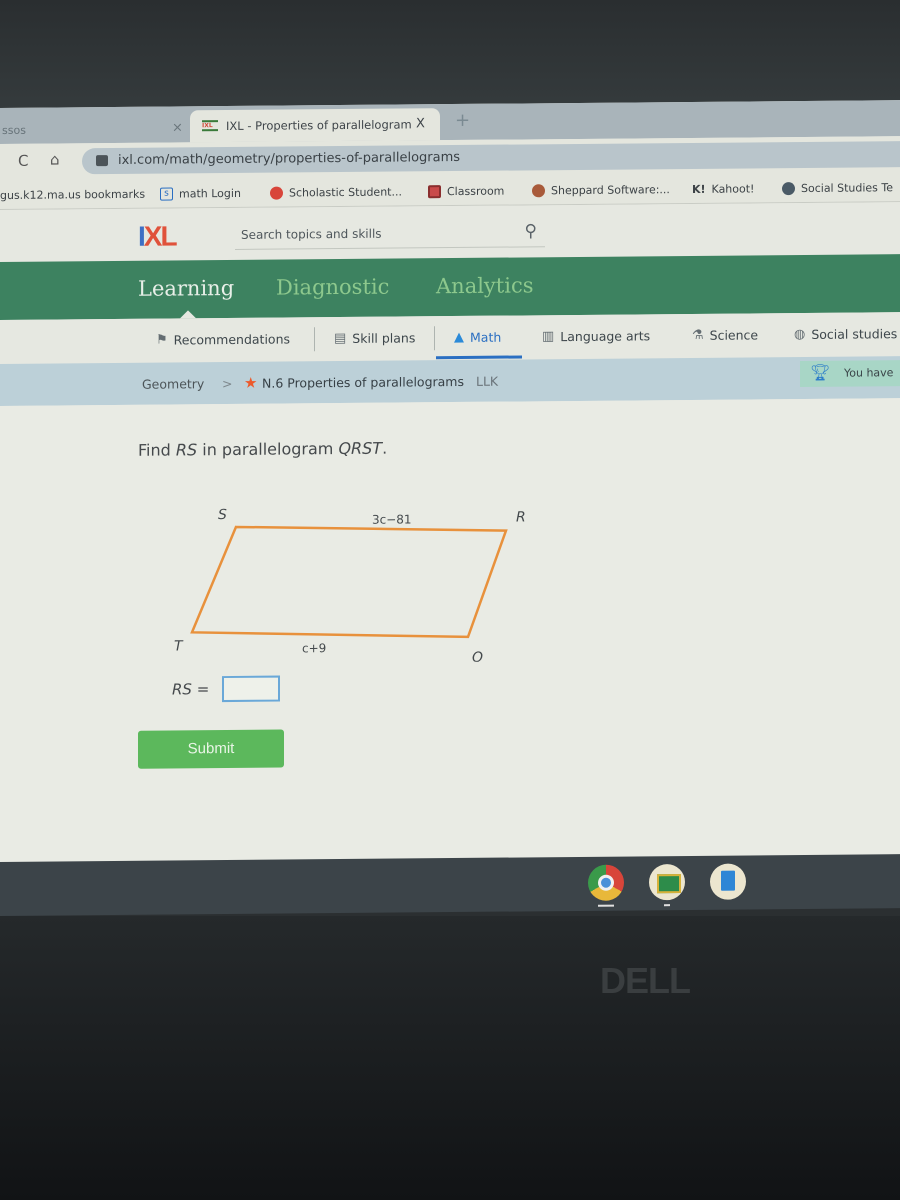 This screenshot has height=1200, width=900. I want to click on new-tab-button: +, so click(462, 120).